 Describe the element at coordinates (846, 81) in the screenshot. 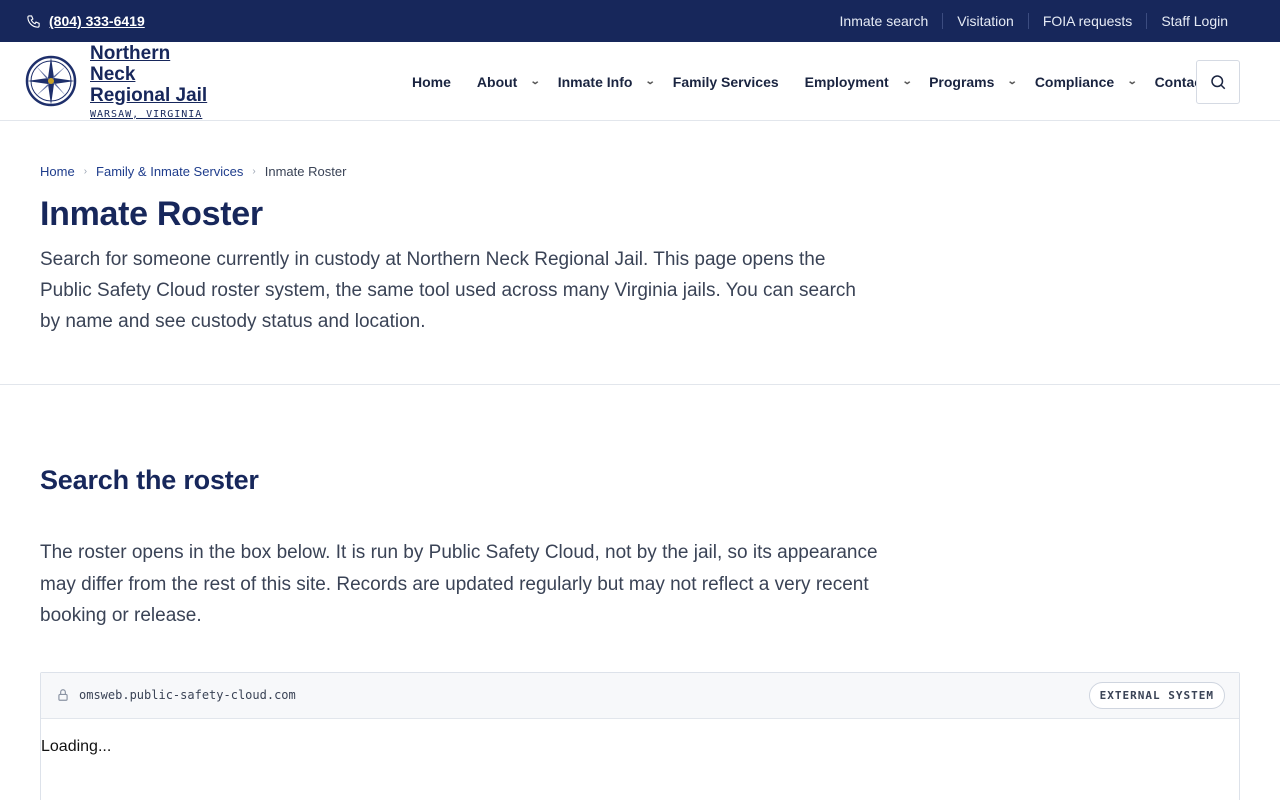

I see `nav-item-label: Employment` at that location.